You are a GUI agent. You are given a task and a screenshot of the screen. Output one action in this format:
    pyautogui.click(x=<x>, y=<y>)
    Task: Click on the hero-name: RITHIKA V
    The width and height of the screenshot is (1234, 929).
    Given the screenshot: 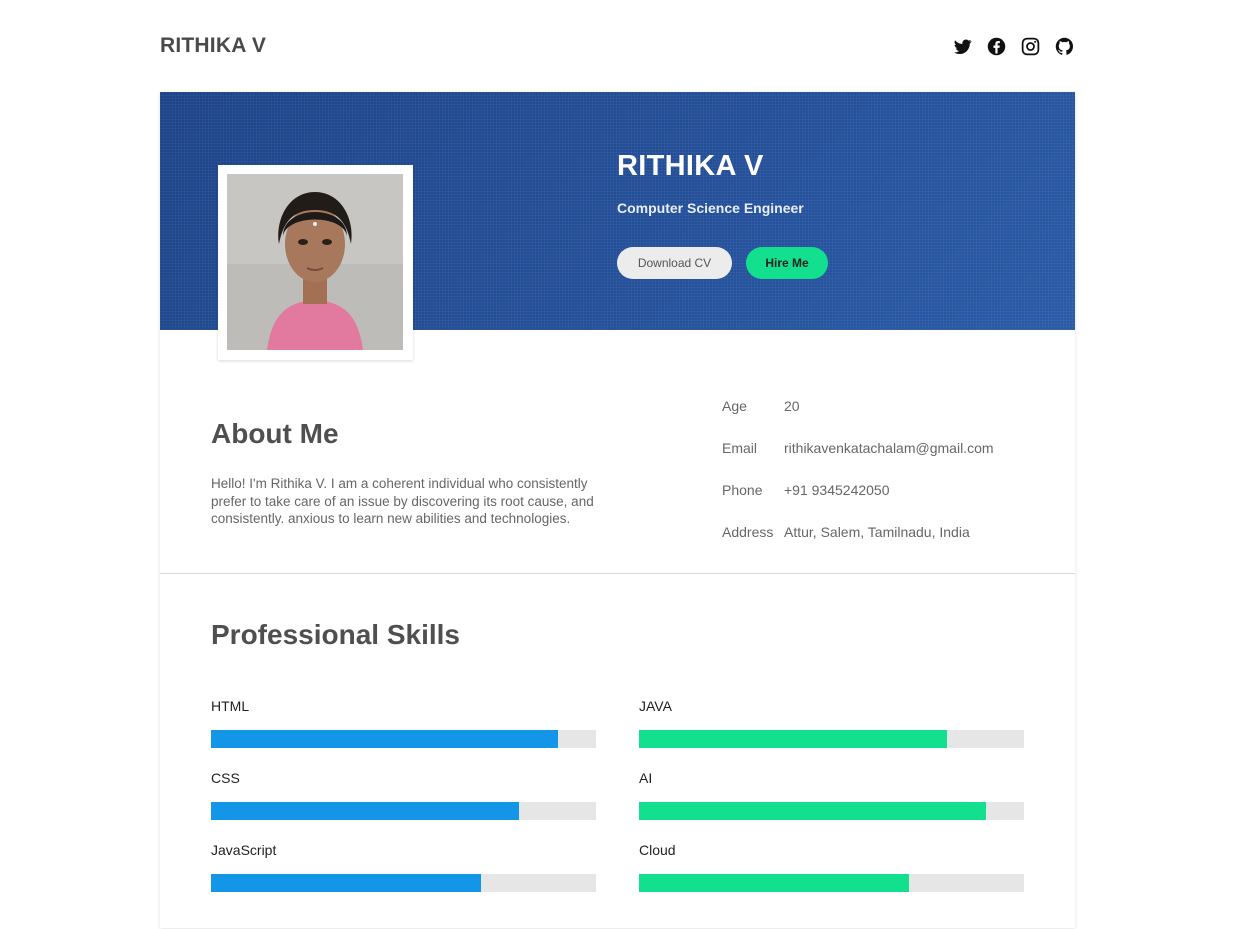 What is the action you would take?
    pyautogui.click(x=690, y=166)
    